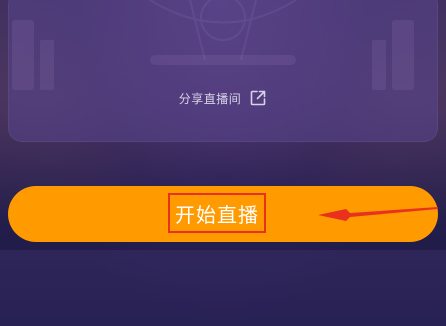 This screenshot has height=326, width=446. Describe the element at coordinates (258, 98) in the screenshot. I see `external-link-icon` at that location.